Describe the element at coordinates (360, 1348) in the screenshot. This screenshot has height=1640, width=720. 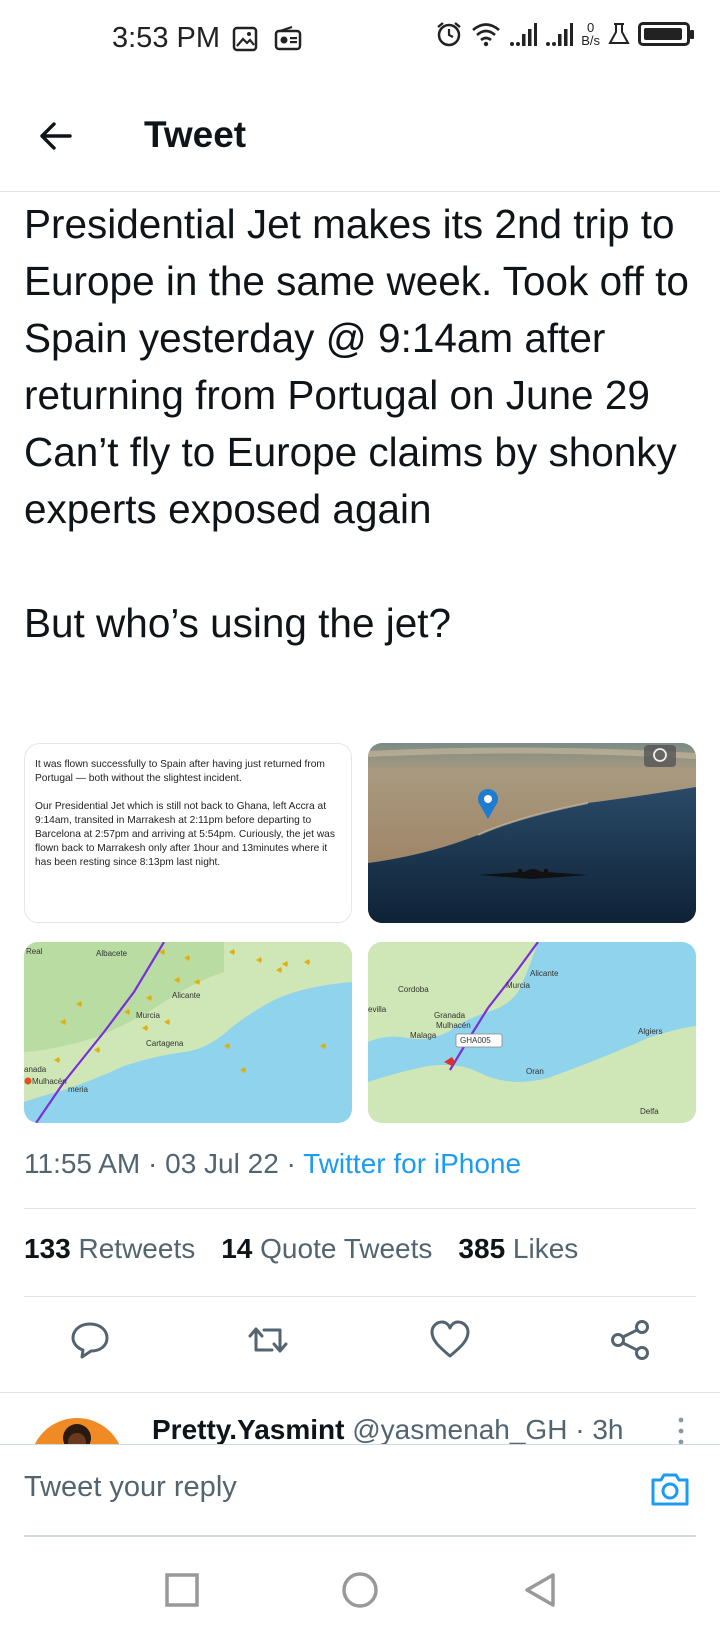
I see `tweet-actions` at that location.